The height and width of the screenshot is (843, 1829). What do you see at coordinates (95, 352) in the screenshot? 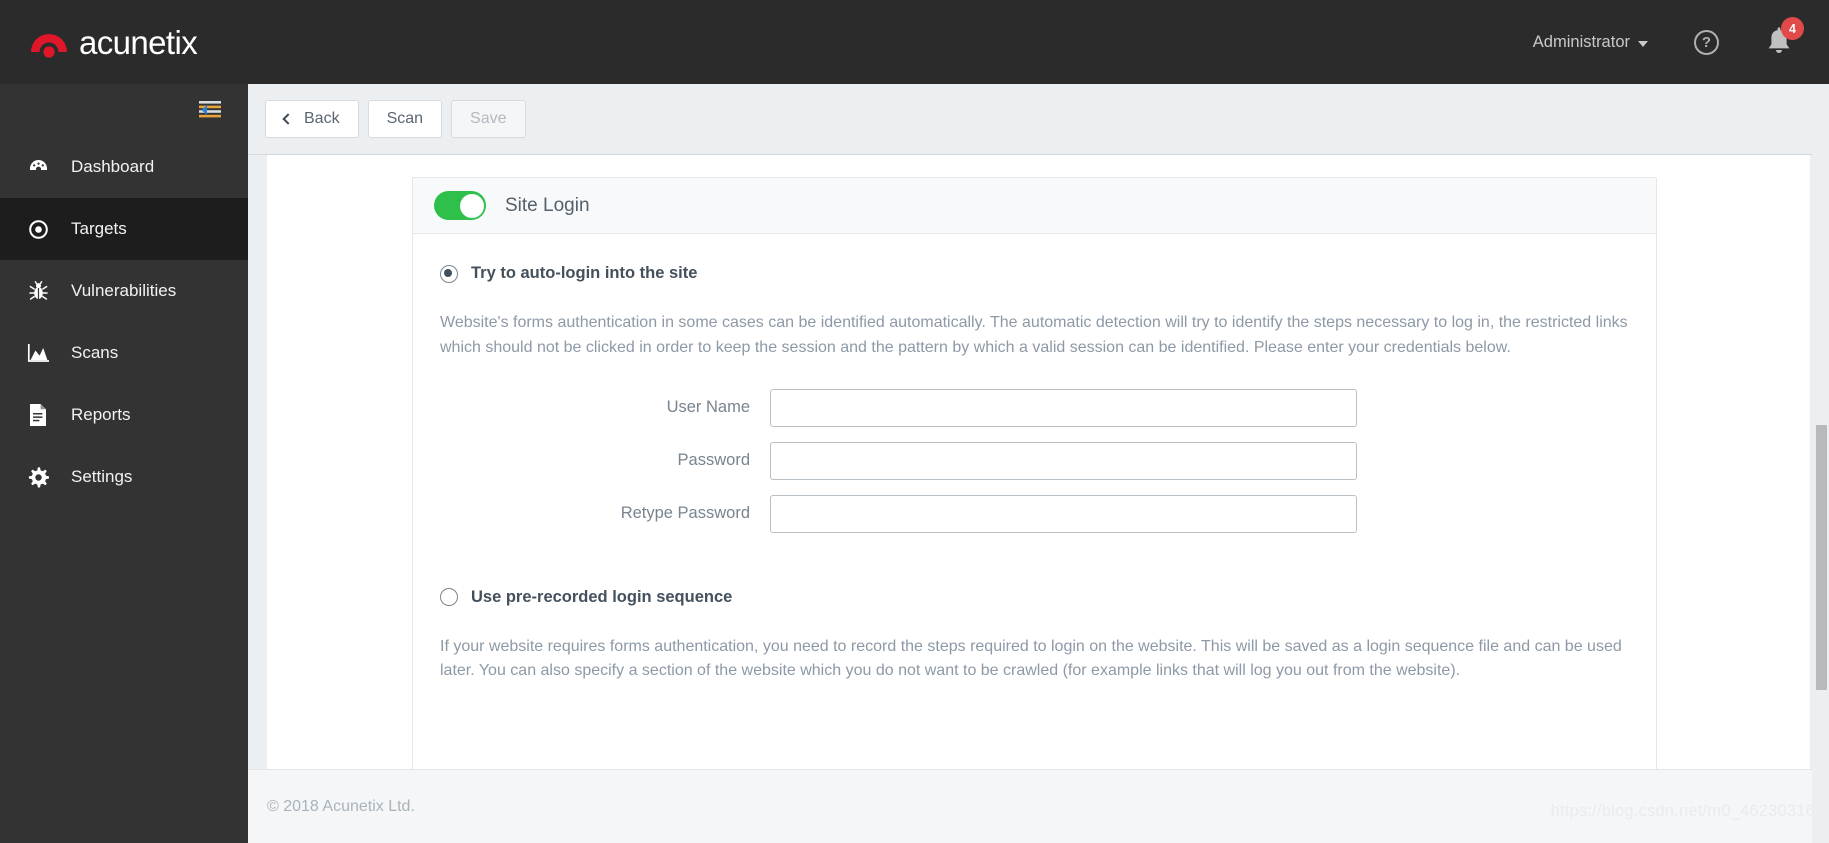
I see `sidebar-item-label: Scans` at bounding box center [95, 352].